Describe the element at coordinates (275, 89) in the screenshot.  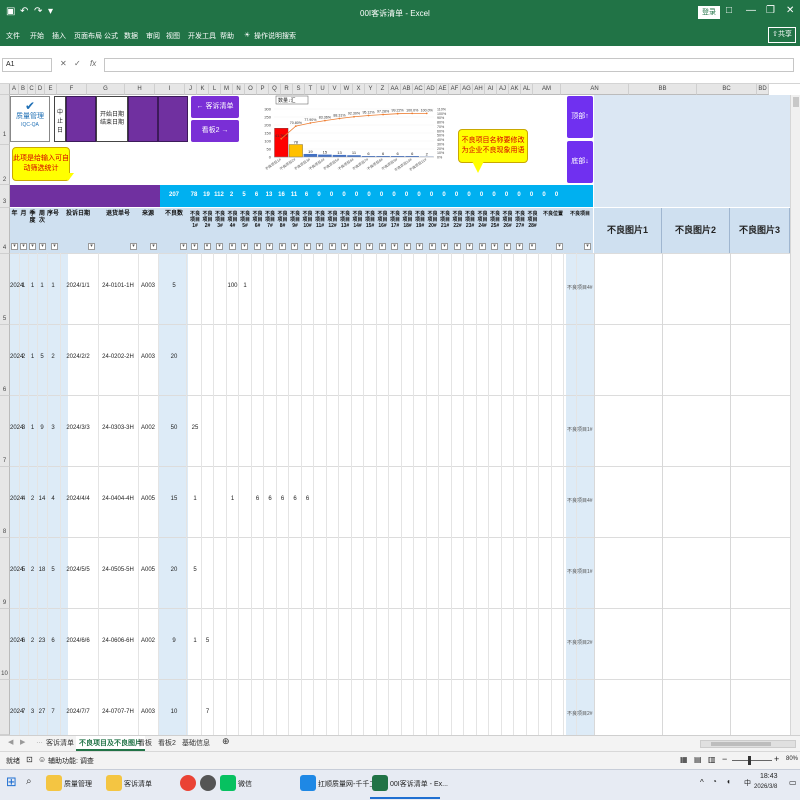
I see `column-header: Q` at that location.